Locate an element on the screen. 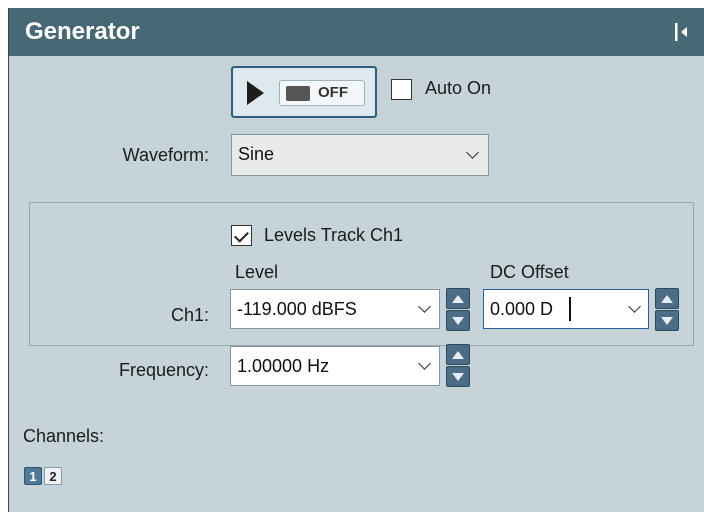  ch1-dc-offset-combo: 0.000 D is located at coordinates (566, 309).